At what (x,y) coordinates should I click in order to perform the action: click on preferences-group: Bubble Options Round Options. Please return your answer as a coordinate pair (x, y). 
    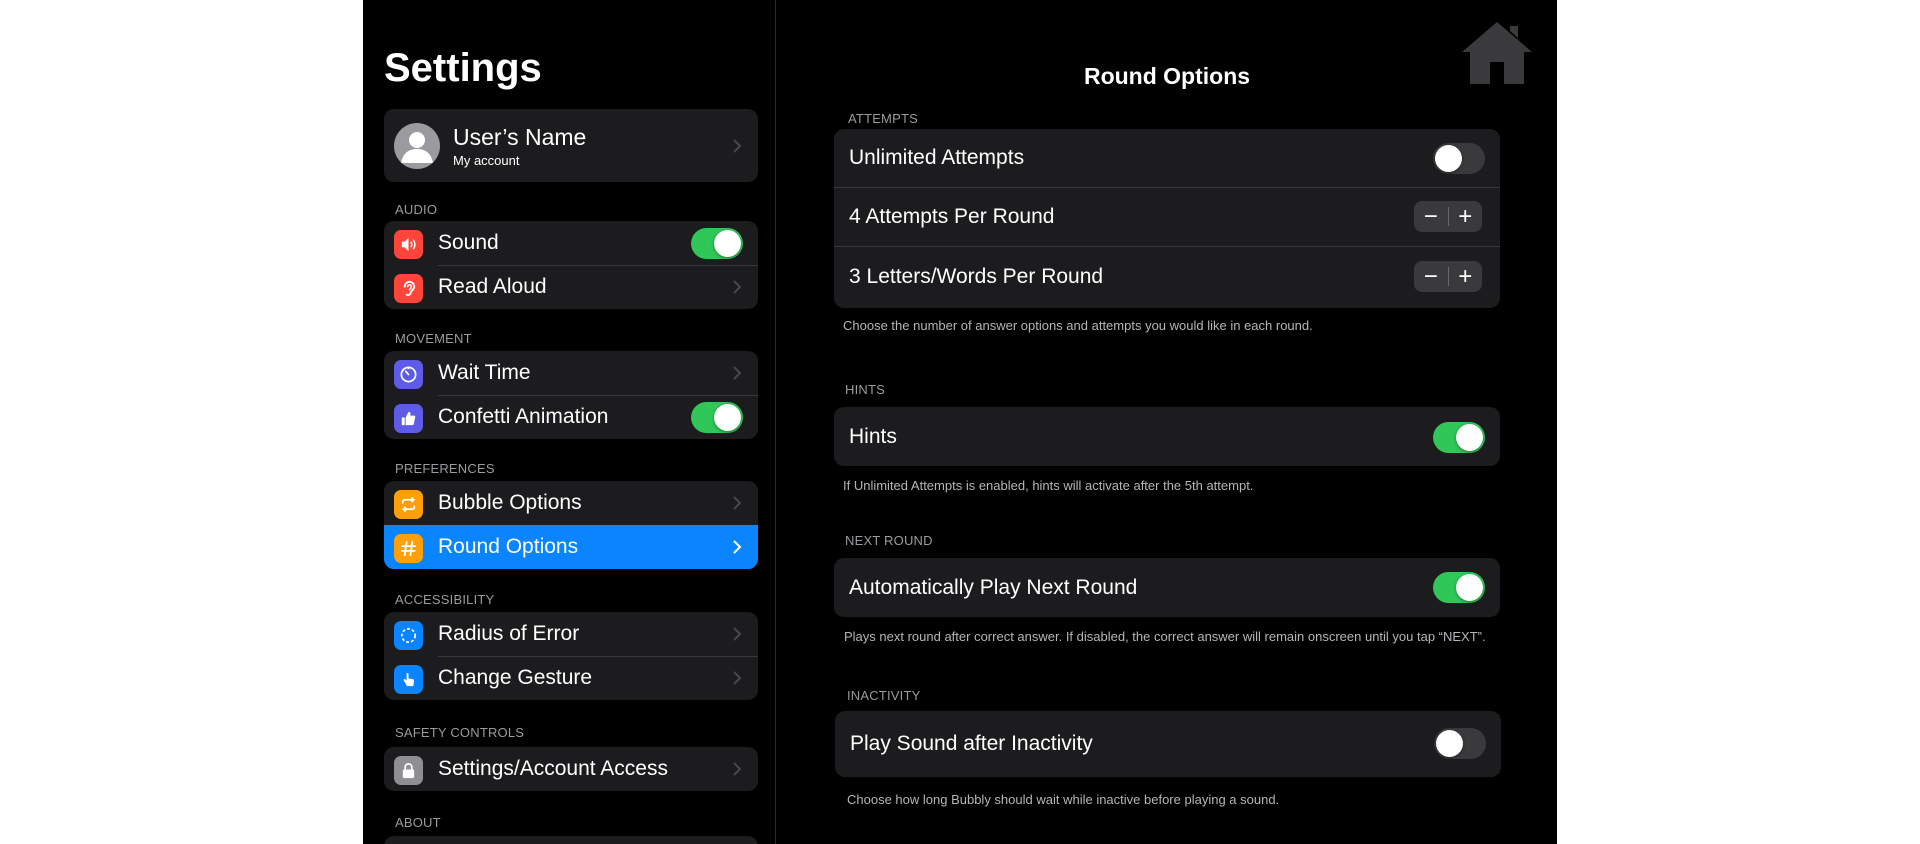
    Looking at the image, I should click on (571, 525).